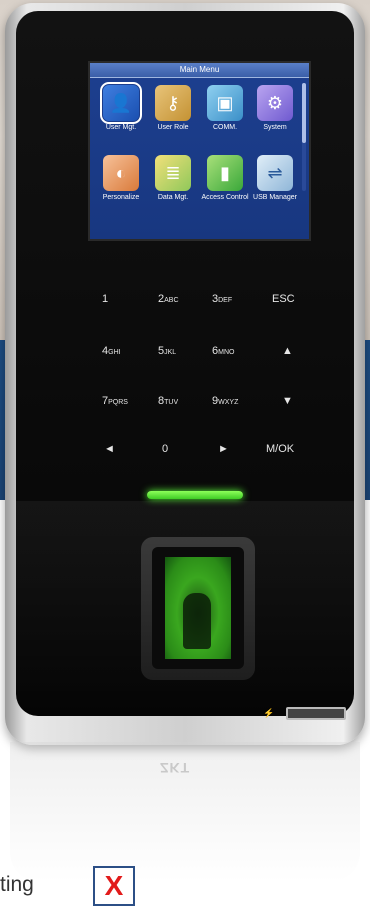 The width and height of the screenshot is (370, 910). I want to click on sensor-glass, so click(198, 608).